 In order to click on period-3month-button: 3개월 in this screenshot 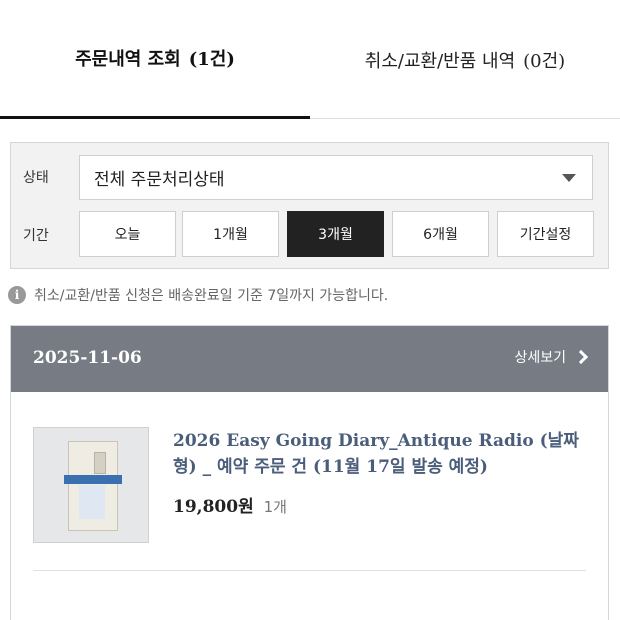, I will do `click(335, 234)`.